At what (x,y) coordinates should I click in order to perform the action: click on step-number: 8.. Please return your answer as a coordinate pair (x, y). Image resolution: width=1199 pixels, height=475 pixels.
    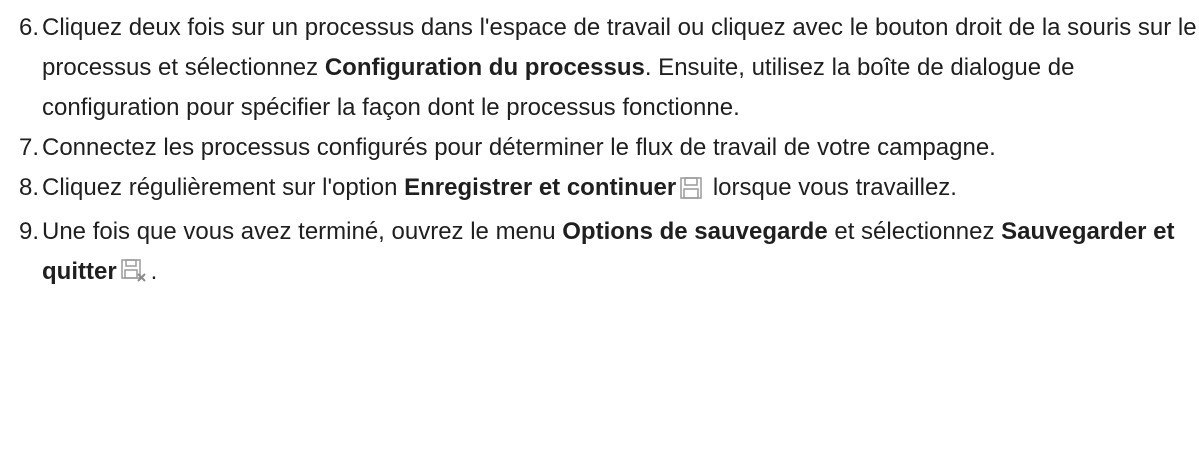
    Looking at the image, I should click on (29, 187).